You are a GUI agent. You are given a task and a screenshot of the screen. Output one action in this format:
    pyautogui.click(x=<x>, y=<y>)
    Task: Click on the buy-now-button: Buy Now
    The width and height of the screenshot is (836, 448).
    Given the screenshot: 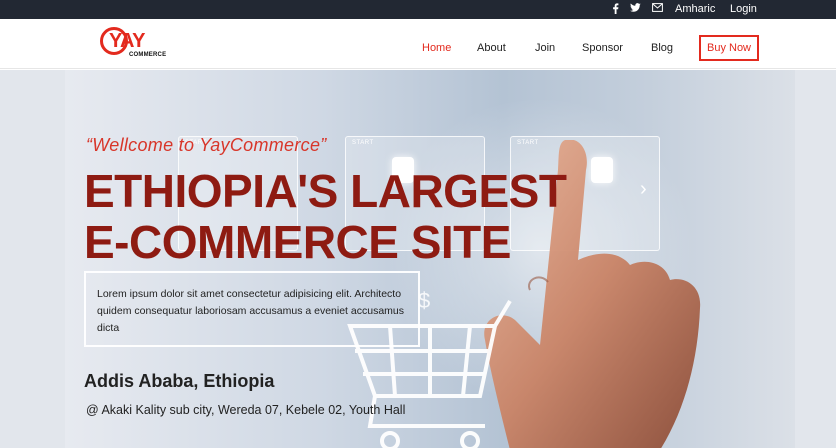 What is the action you would take?
    pyautogui.click(x=729, y=48)
    